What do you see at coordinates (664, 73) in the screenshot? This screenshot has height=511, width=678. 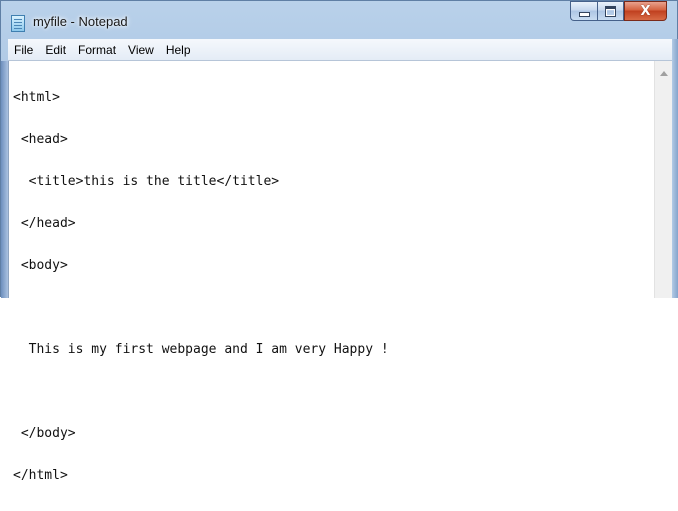 I see `scroll-up-arrow-icon` at bounding box center [664, 73].